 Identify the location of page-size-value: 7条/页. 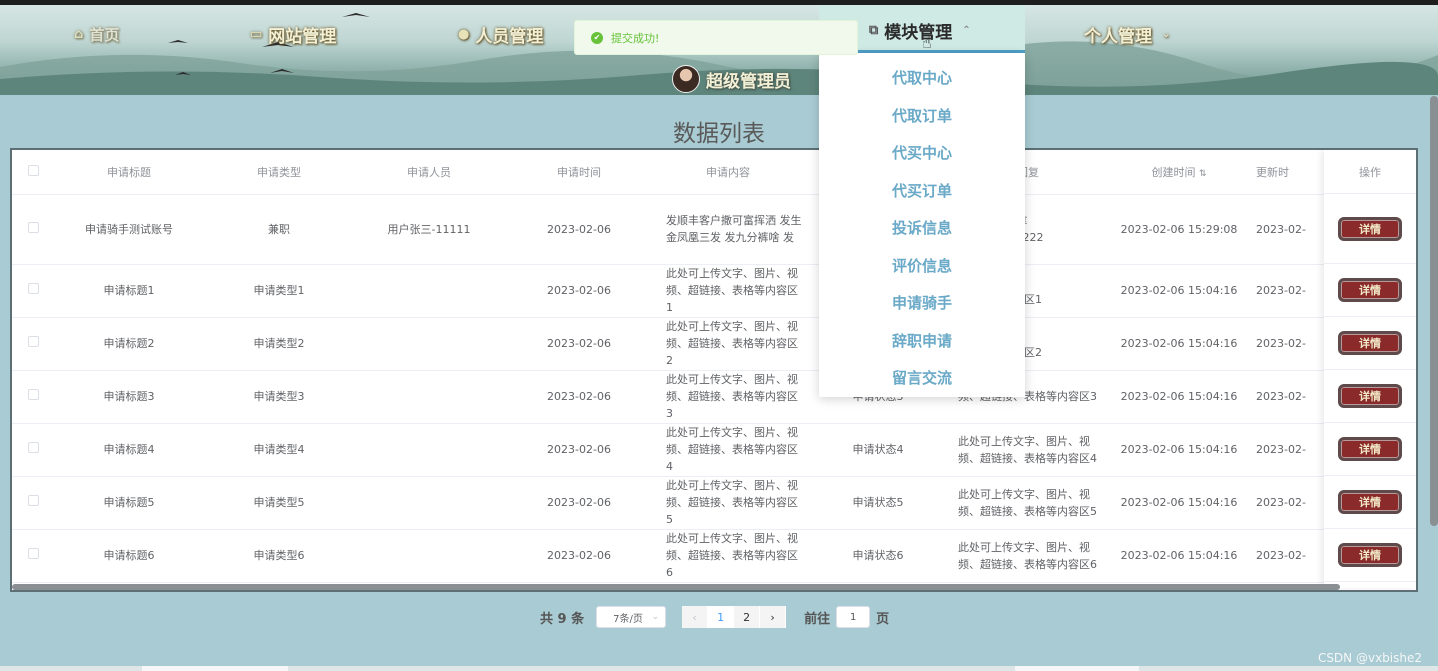
(628, 619).